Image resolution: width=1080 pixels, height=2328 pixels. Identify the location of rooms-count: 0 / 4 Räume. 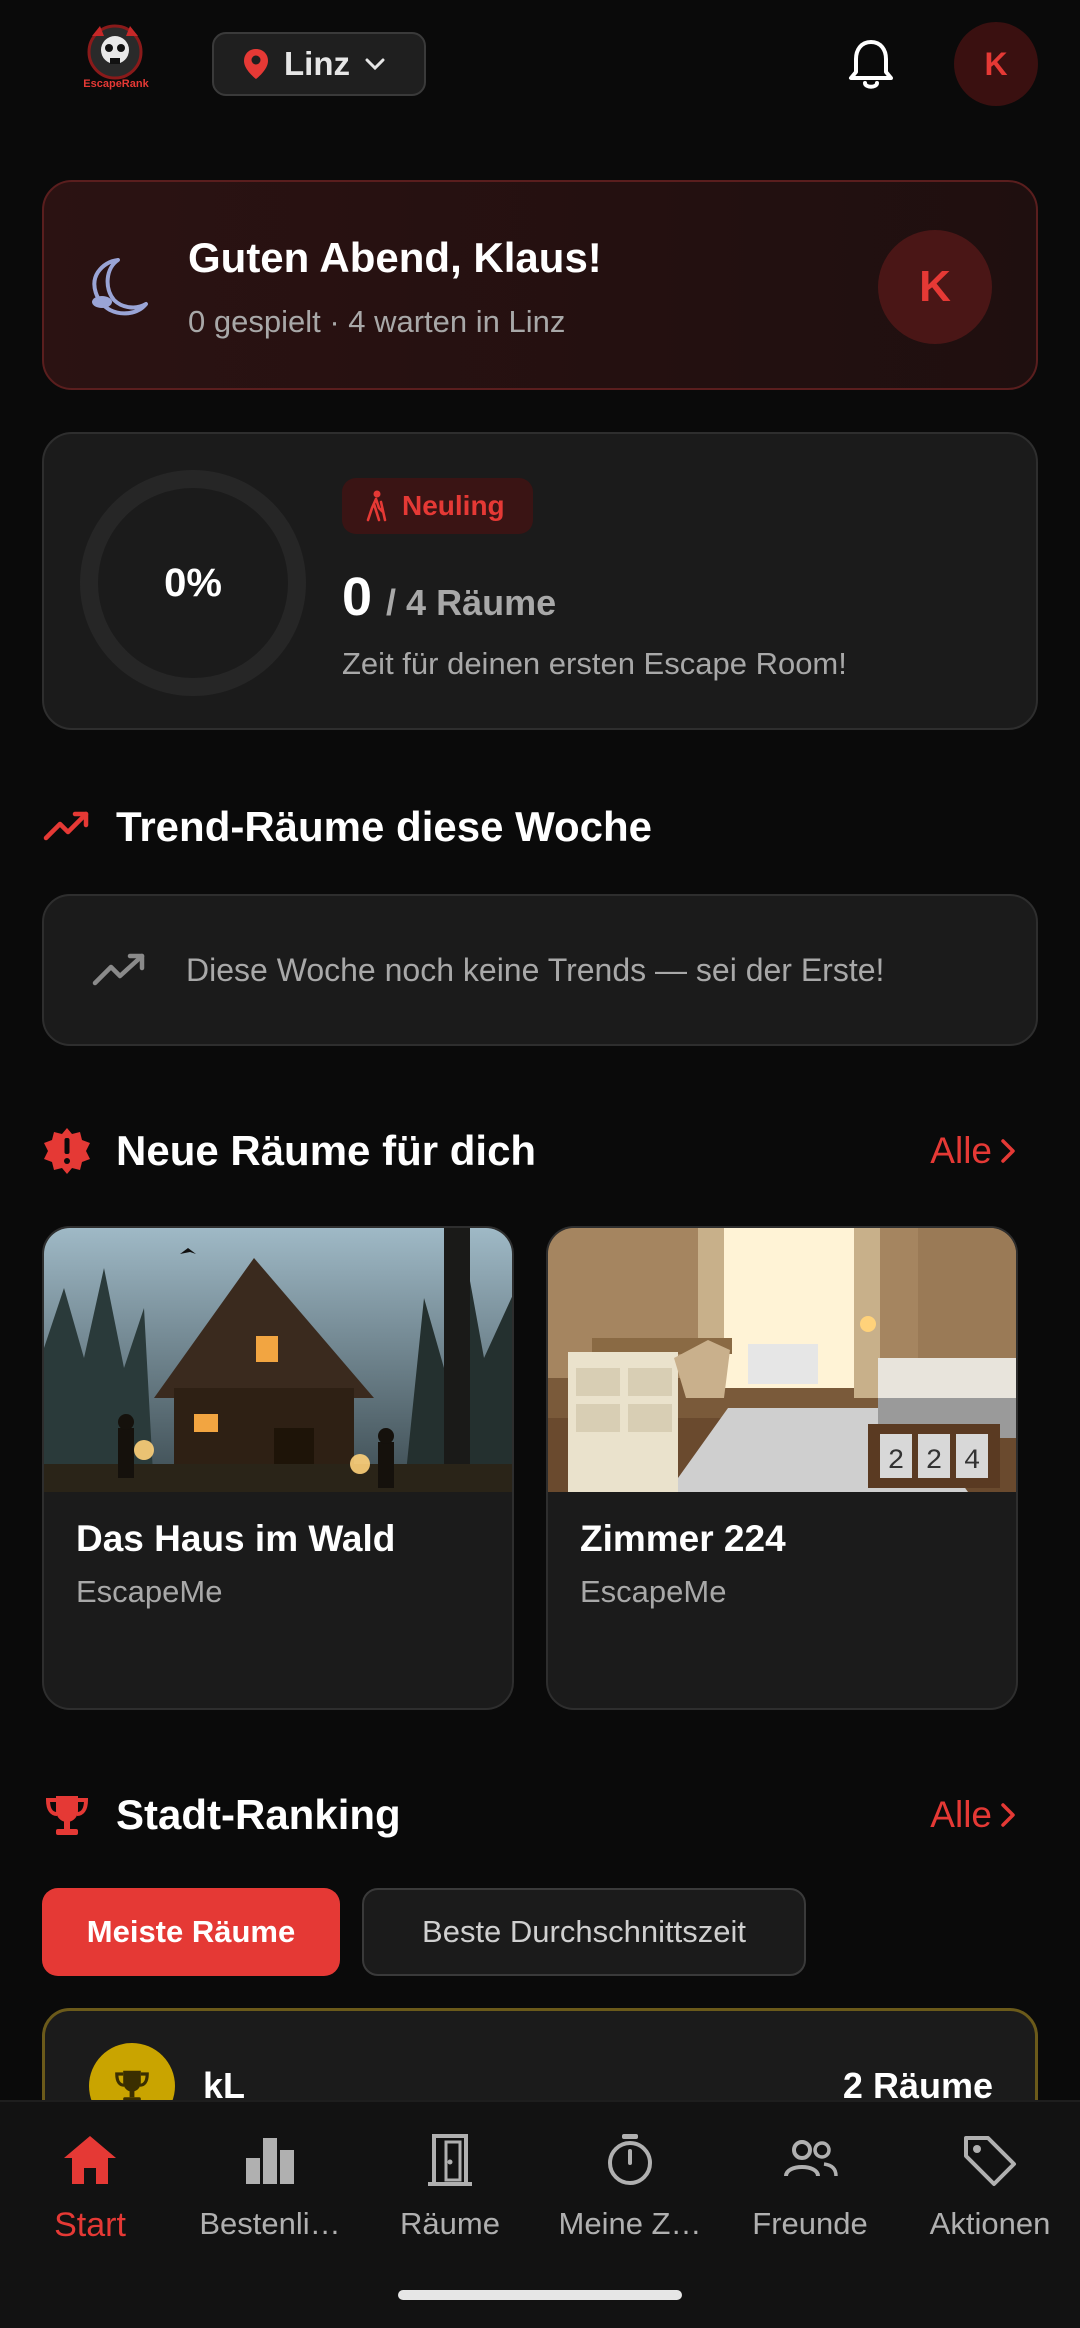
(449, 597).